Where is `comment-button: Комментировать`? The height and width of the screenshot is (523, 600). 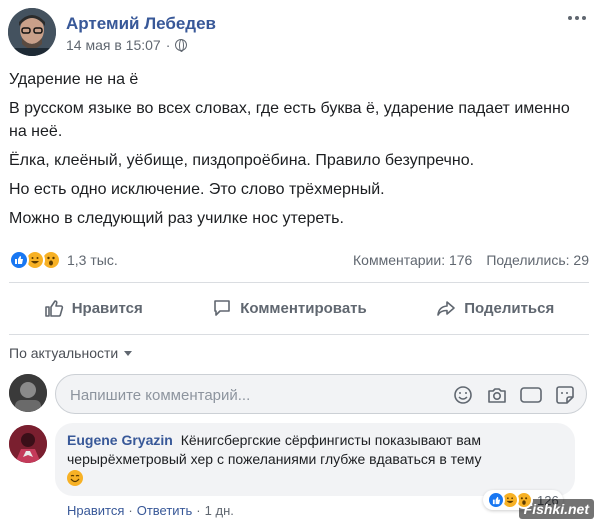 comment-button: Комментировать is located at coordinates (289, 308).